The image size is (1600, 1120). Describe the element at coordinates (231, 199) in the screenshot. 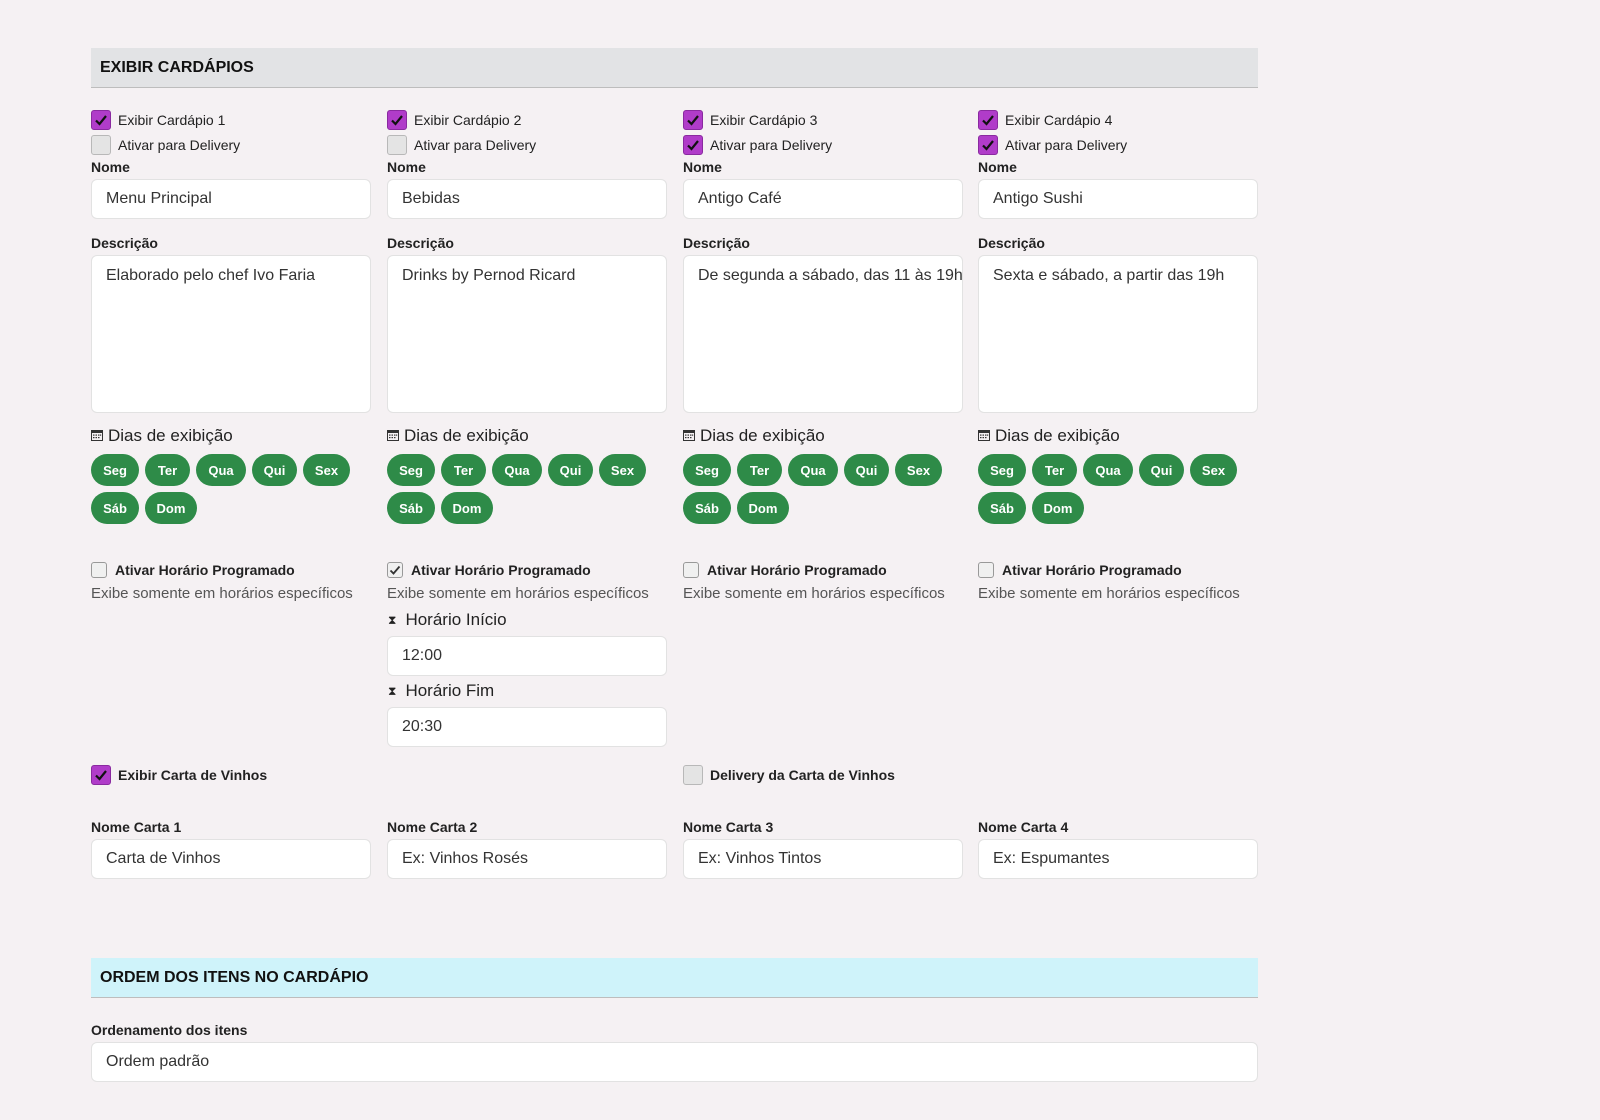

I see `menu-name-input: Menu Principal` at that location.